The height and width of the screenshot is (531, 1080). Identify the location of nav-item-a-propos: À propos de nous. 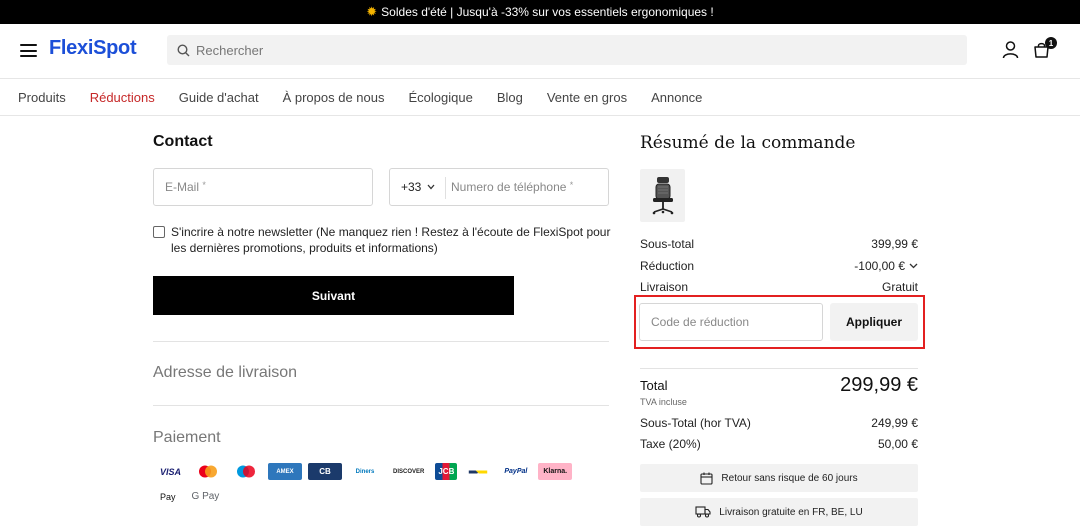
(334, 97).